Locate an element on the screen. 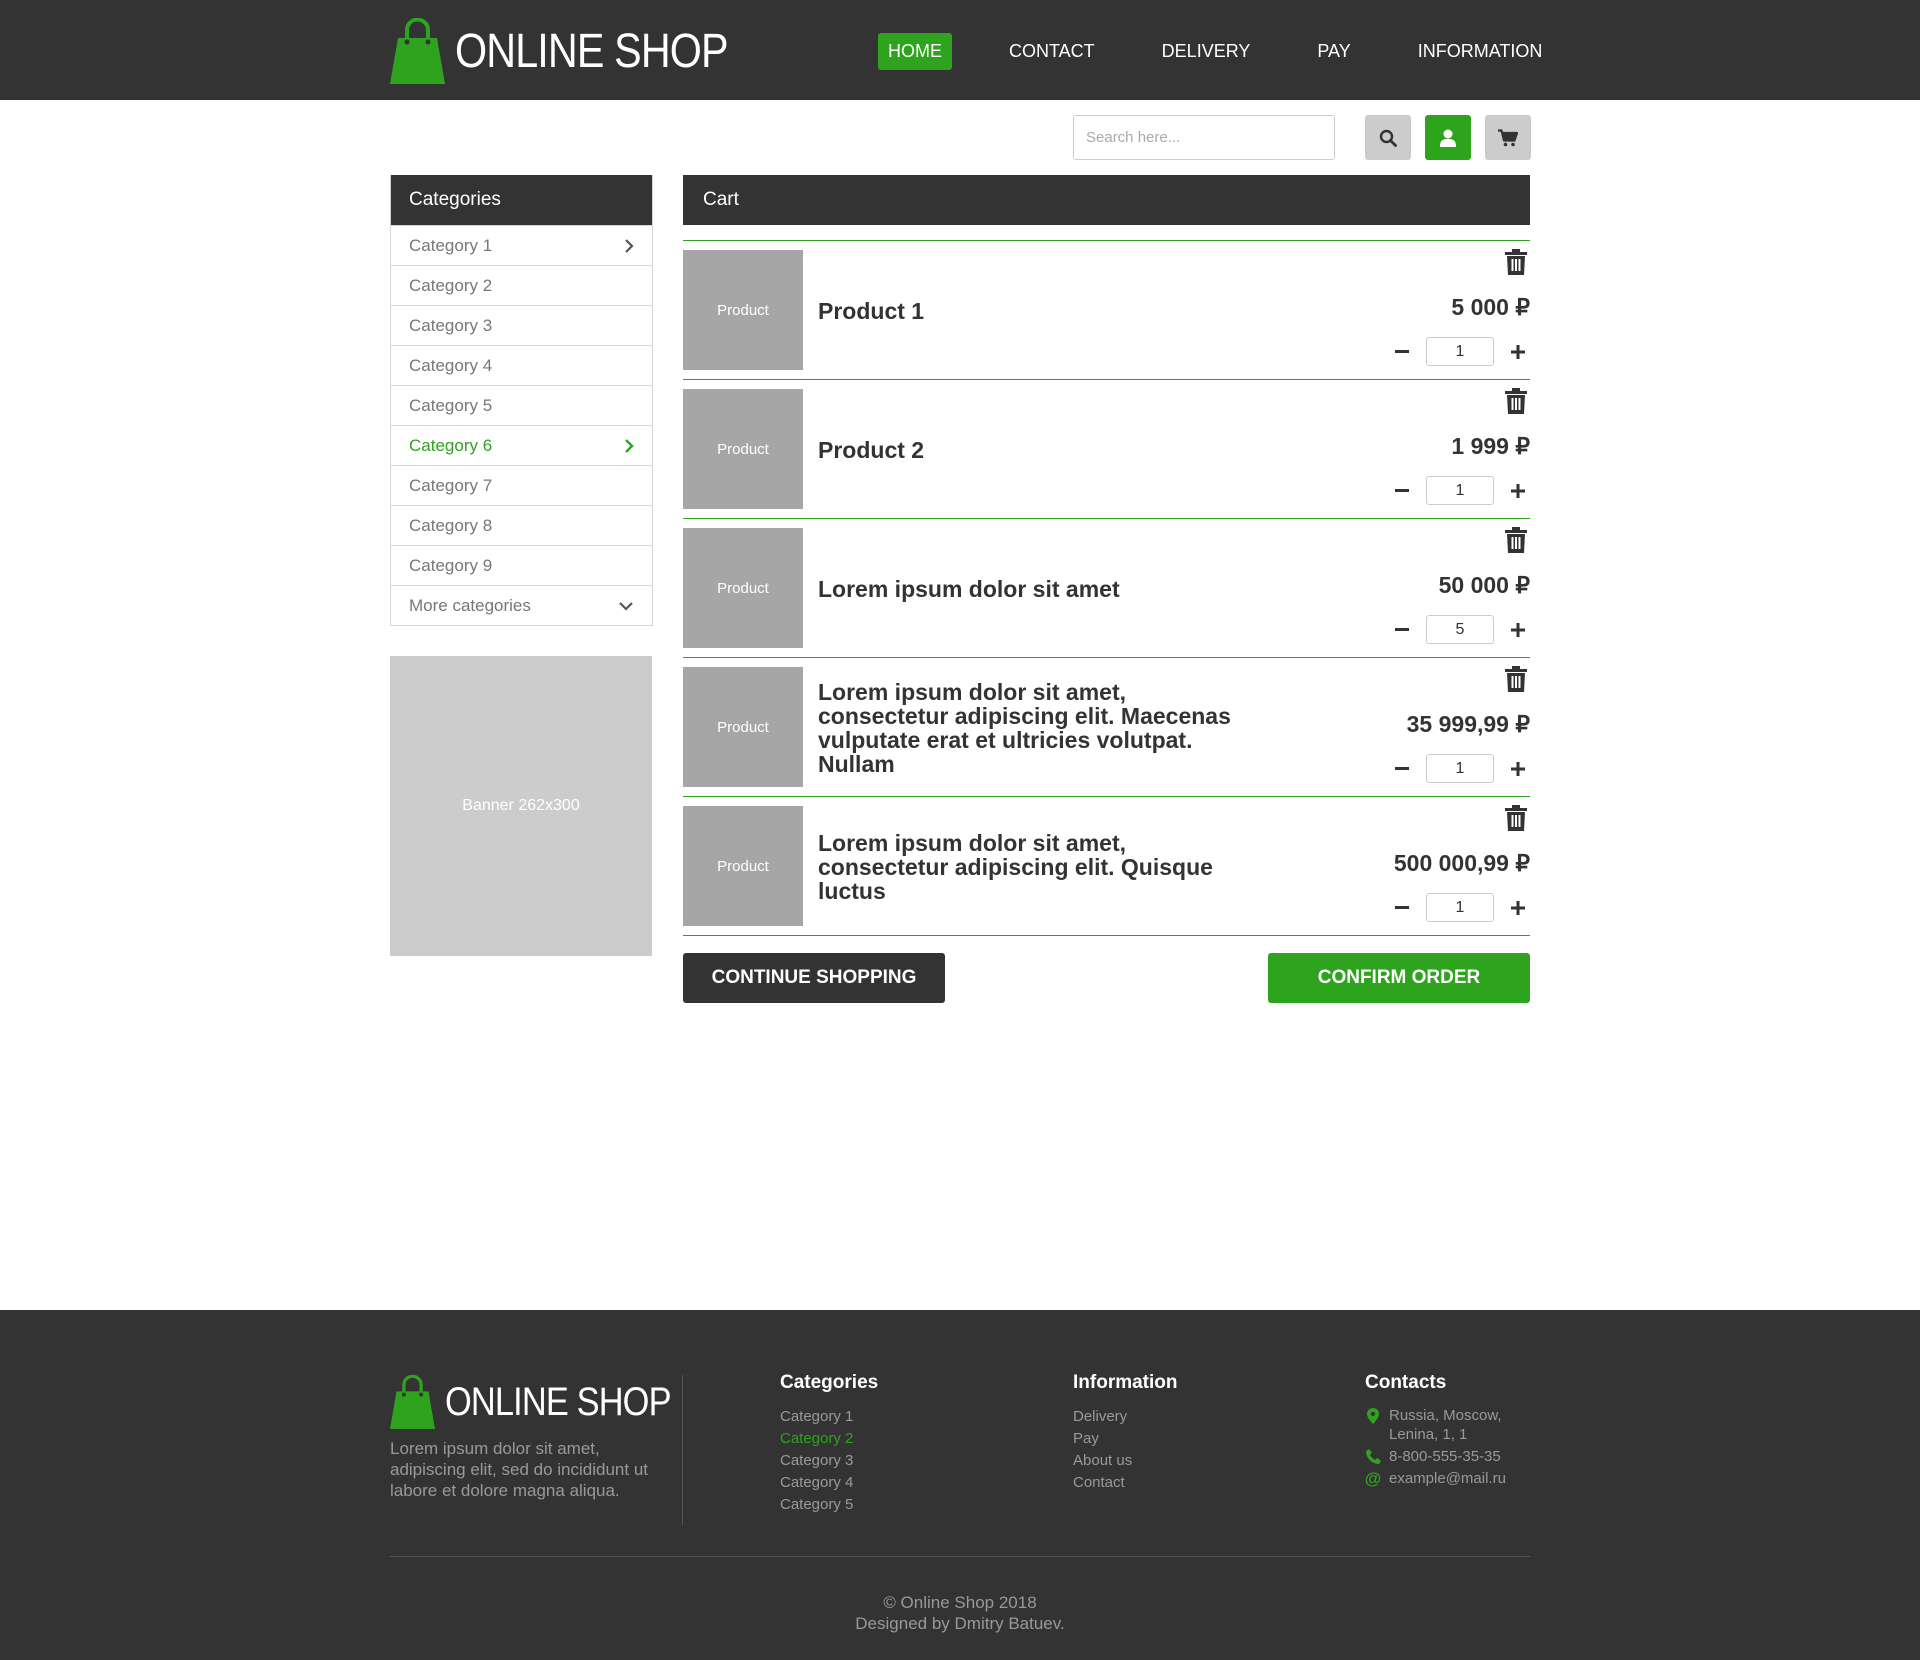 The height and width of the screenshot is (1660, 1920). address-line-1: Russia, Moscow, is located at coordinates (1445, 1415).